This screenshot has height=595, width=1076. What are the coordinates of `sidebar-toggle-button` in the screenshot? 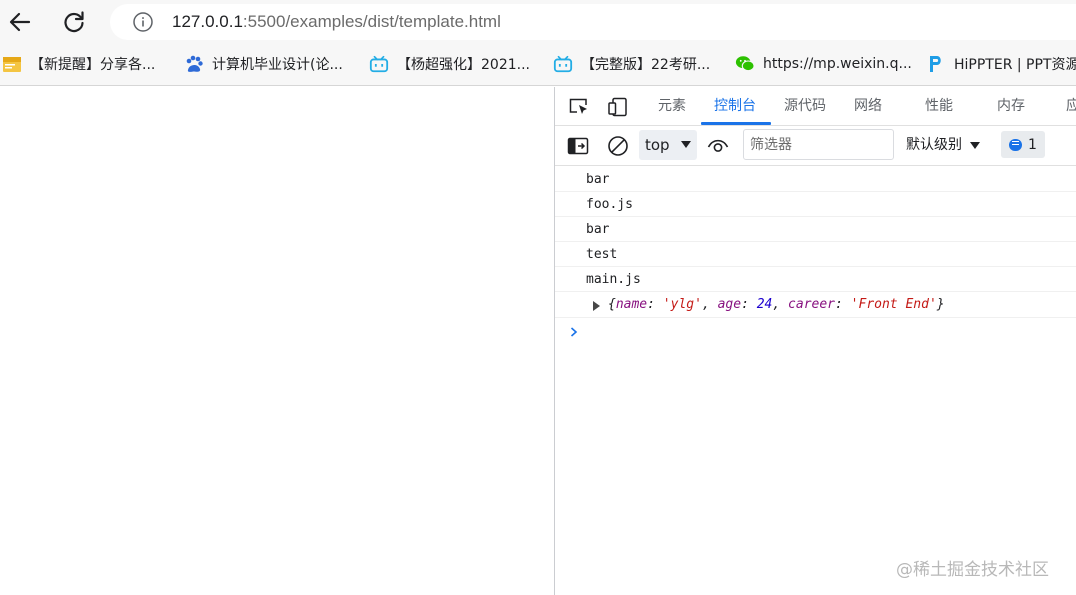 It's located at (578, 146).